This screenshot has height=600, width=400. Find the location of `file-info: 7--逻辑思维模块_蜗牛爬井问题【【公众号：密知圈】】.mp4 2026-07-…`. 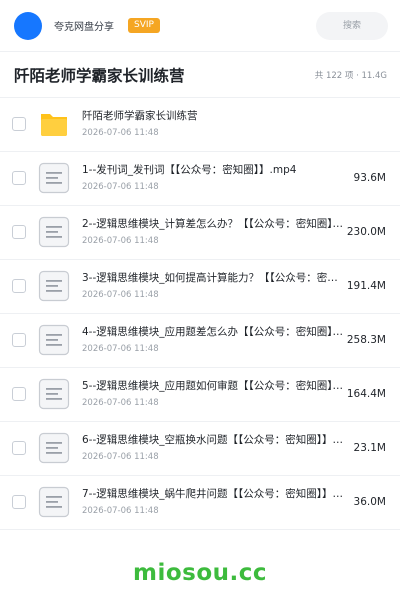

file-info: 7--逻辑思维模块_蜗牛爬井问题【【公众号：密知圈】】.mp4 2026-07-… is located at coordinates (213, 502).